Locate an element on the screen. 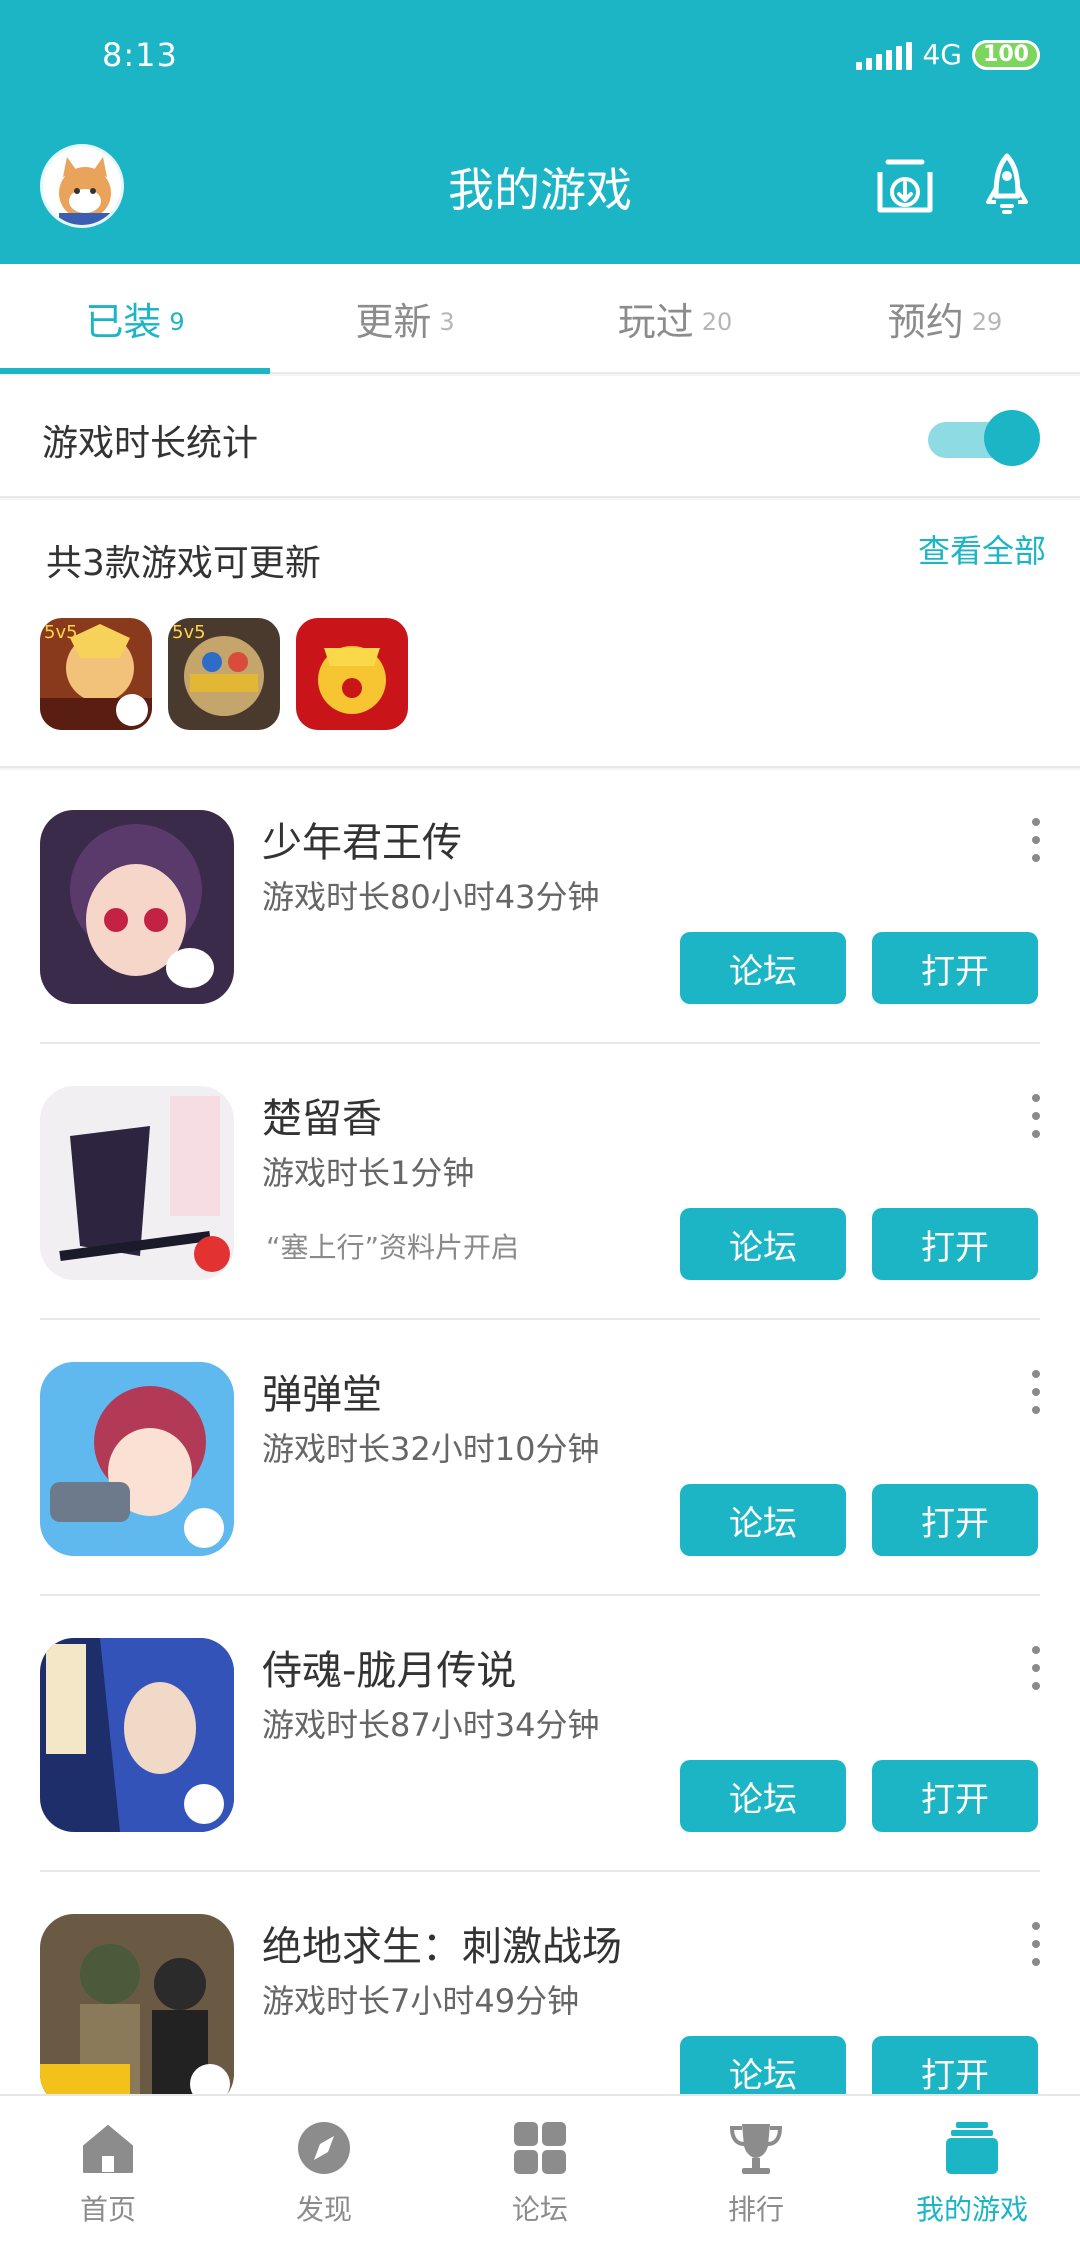 Image resolution: width=1080 pixels, height=2244 pixels. list-item: 楚留香 游戏时长1分钟 “塞上行”资料片开启 论坛 打开 is located at coordinates (540, 1183).